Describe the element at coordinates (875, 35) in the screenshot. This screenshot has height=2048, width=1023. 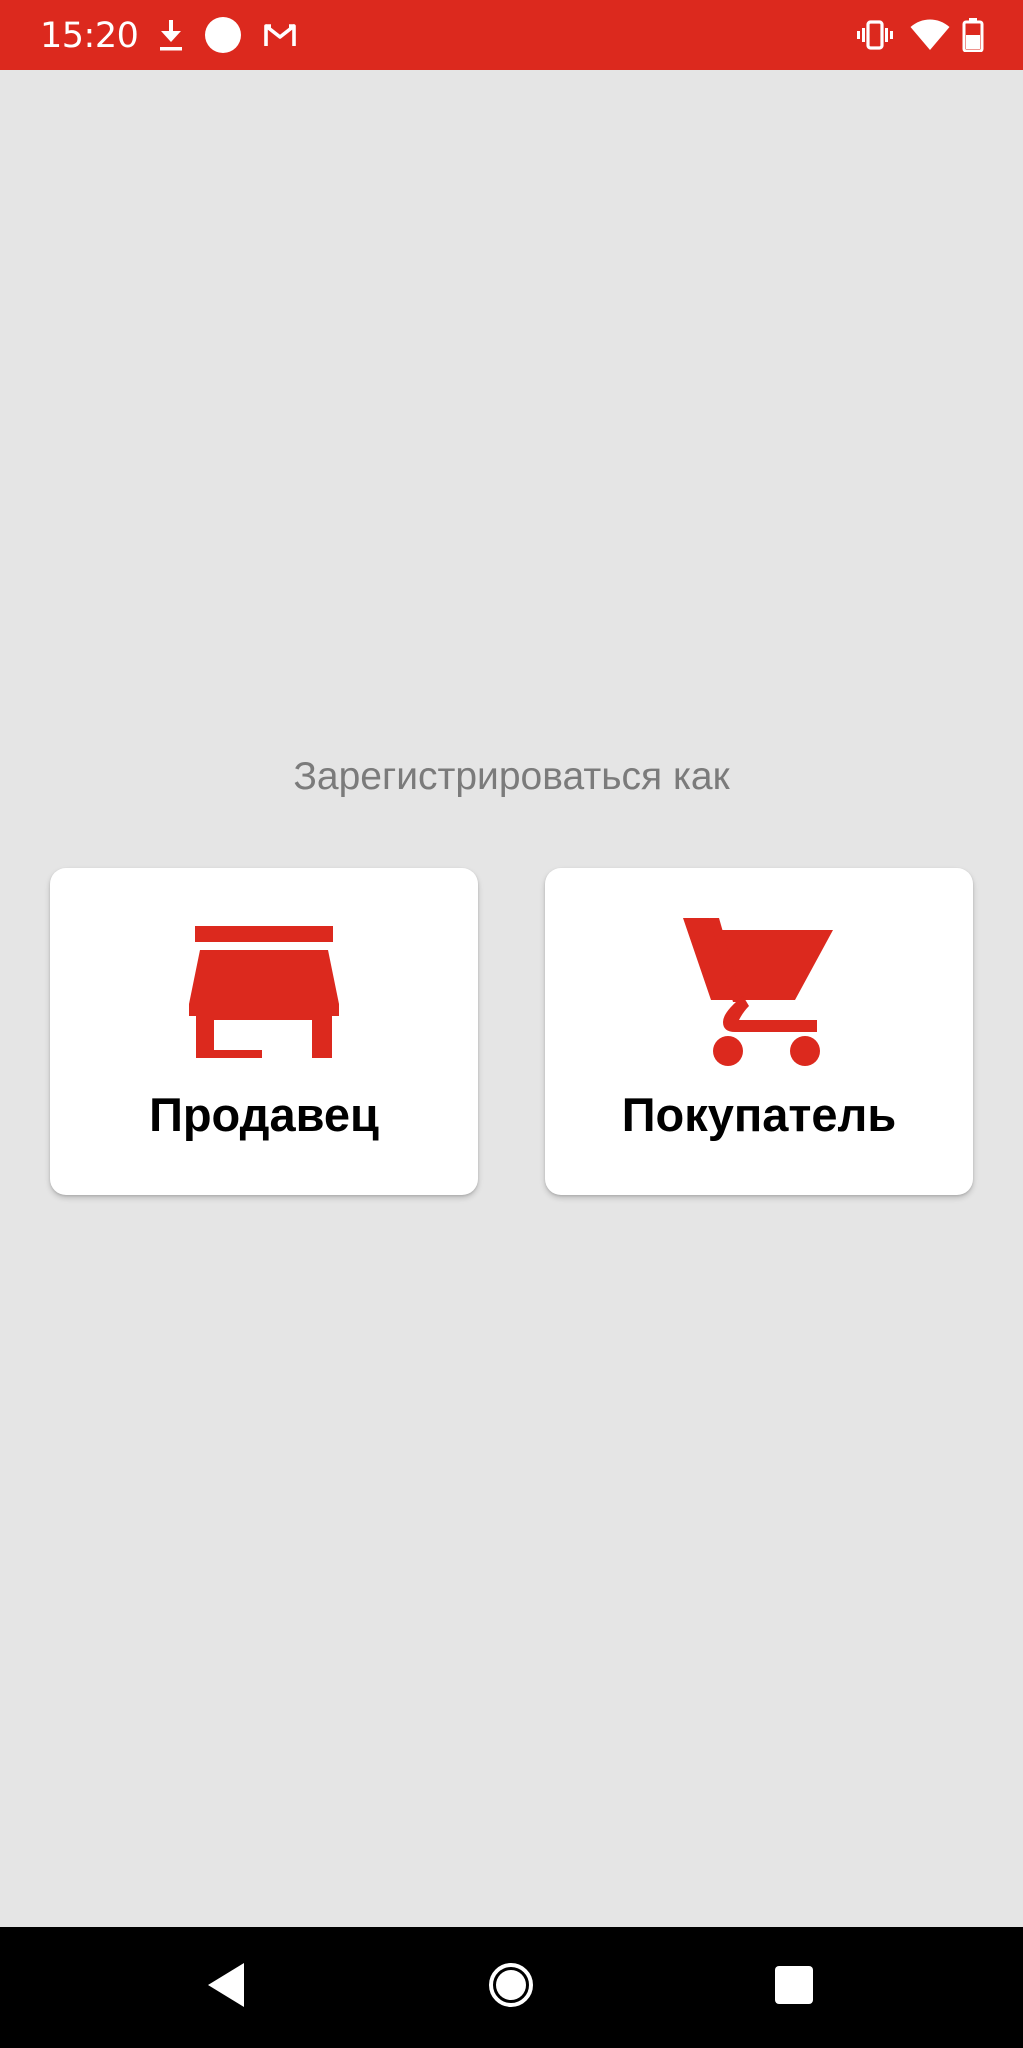
I see `vibrate-icon` at that location.